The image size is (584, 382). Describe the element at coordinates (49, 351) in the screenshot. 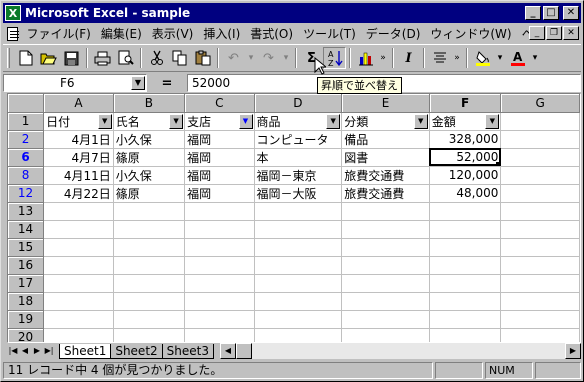

I see `last-sheet-icon: ▶|` at that location.